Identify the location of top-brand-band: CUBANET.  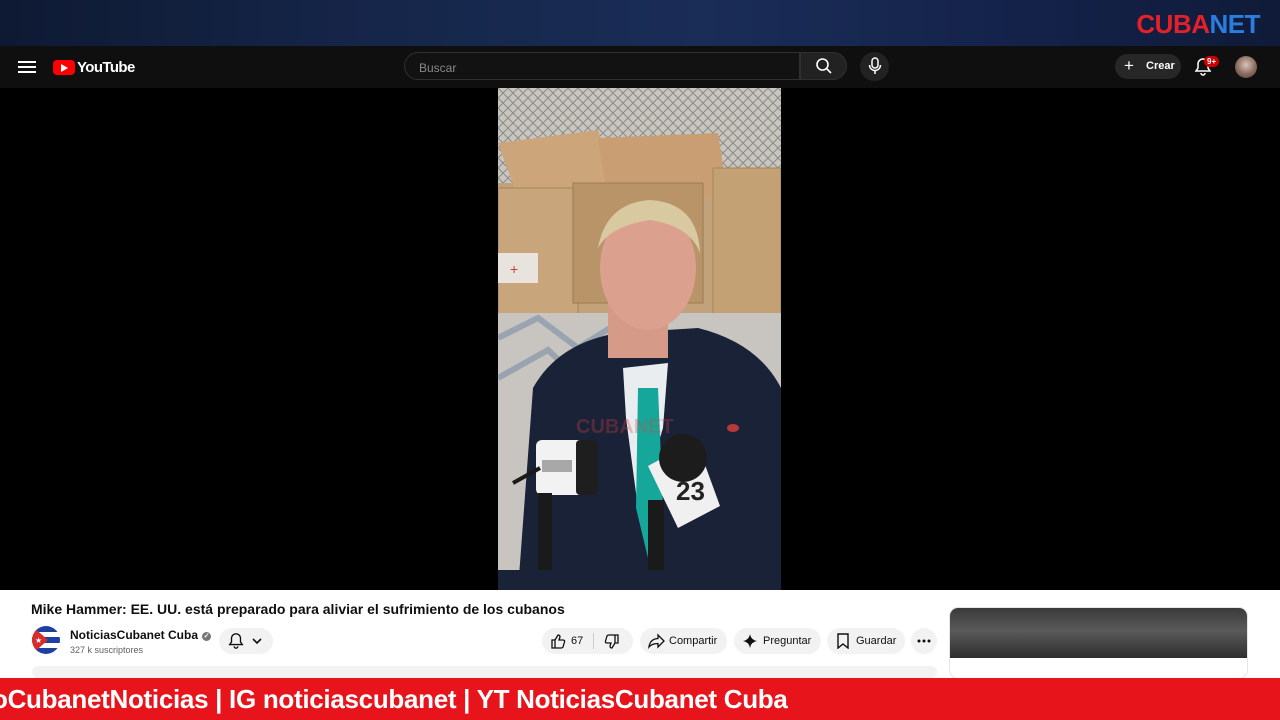
(640, 23).